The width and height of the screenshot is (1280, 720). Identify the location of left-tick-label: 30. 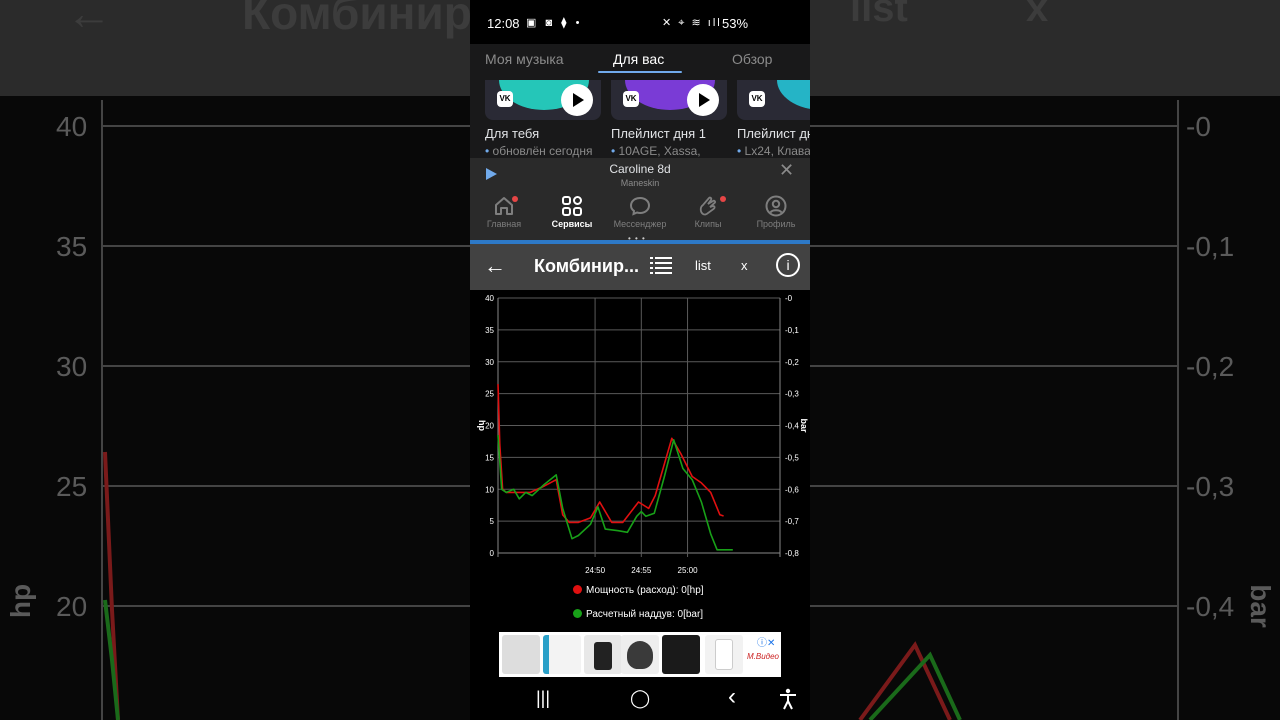
(489, 362).